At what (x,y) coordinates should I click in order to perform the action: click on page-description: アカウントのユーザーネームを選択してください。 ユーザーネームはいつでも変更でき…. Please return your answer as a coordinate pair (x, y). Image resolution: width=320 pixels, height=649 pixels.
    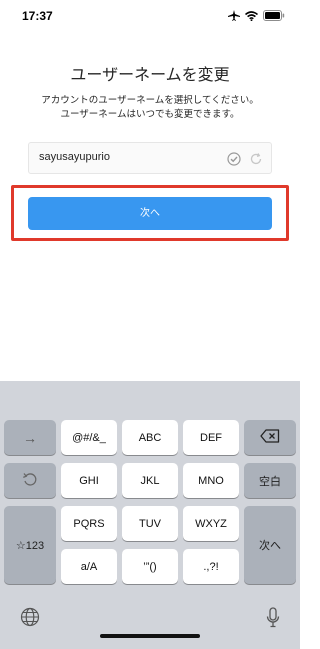
    Looking at the image, I should click on (150, 108).